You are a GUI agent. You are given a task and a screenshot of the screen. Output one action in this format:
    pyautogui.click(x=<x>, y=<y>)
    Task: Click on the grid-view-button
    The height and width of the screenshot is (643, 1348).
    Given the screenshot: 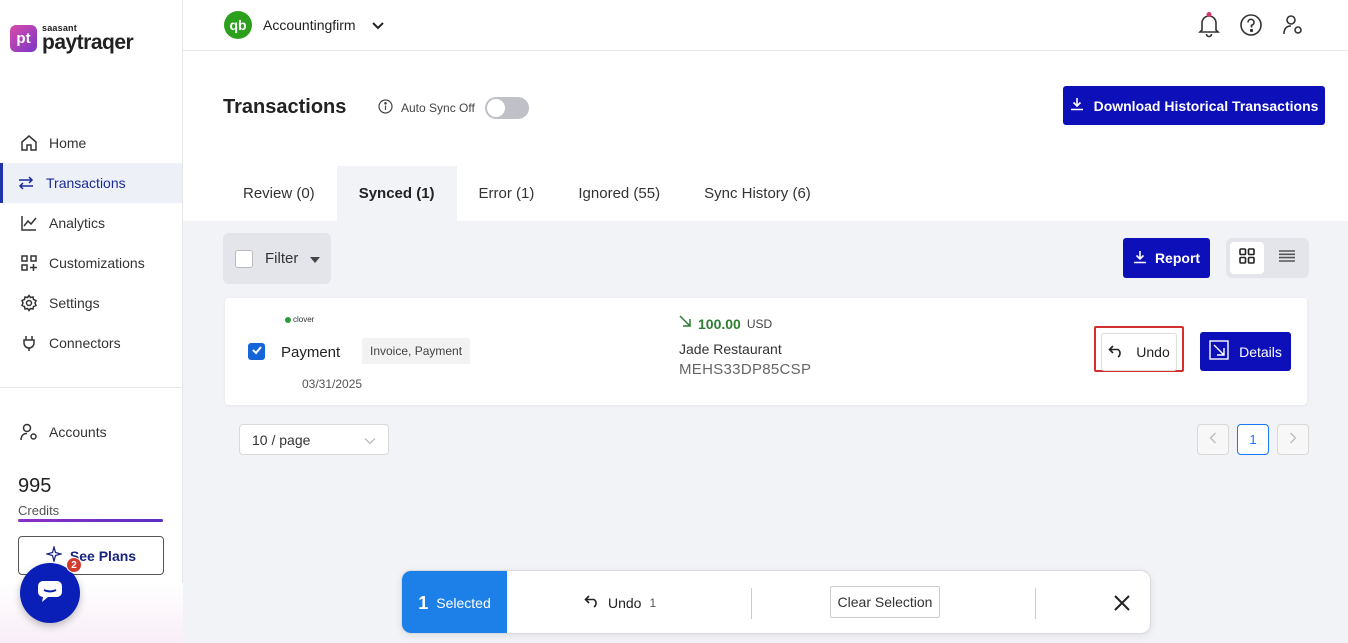 What is the action you would take?
    pyautogui.click(x=1247, y=258)
    